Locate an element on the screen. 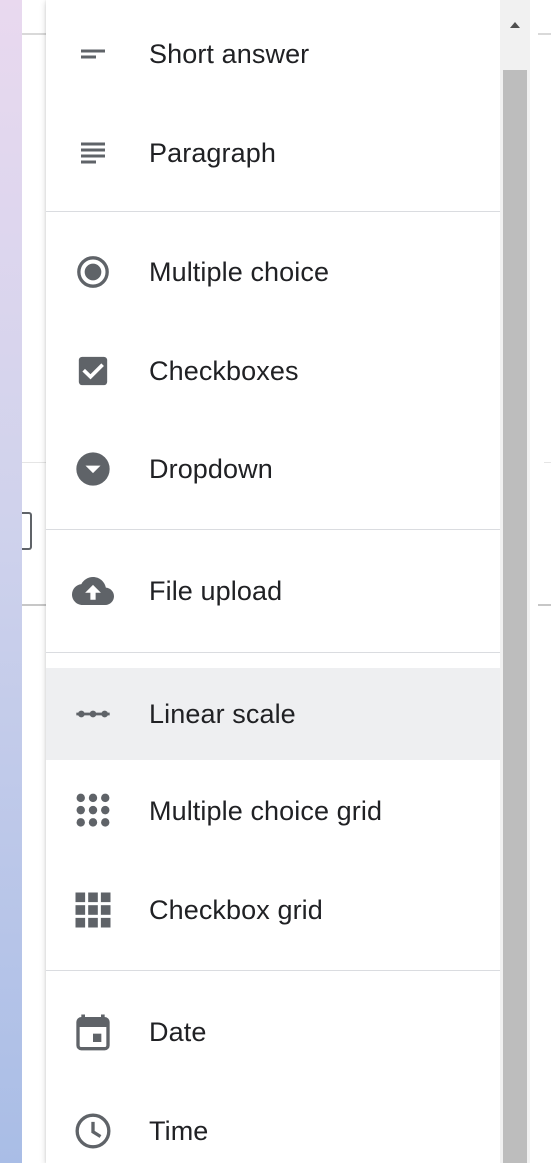 Image resolution: width=551 pixels, height=1163 pixels. section-line-left is located at coordinates (34, 605).